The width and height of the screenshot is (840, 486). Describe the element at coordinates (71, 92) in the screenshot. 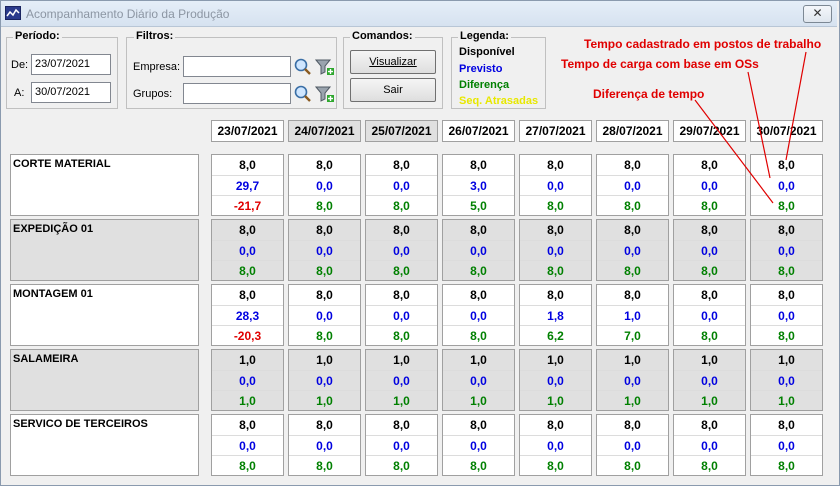

I see `a-date-input: 30/07/2021` at that location.